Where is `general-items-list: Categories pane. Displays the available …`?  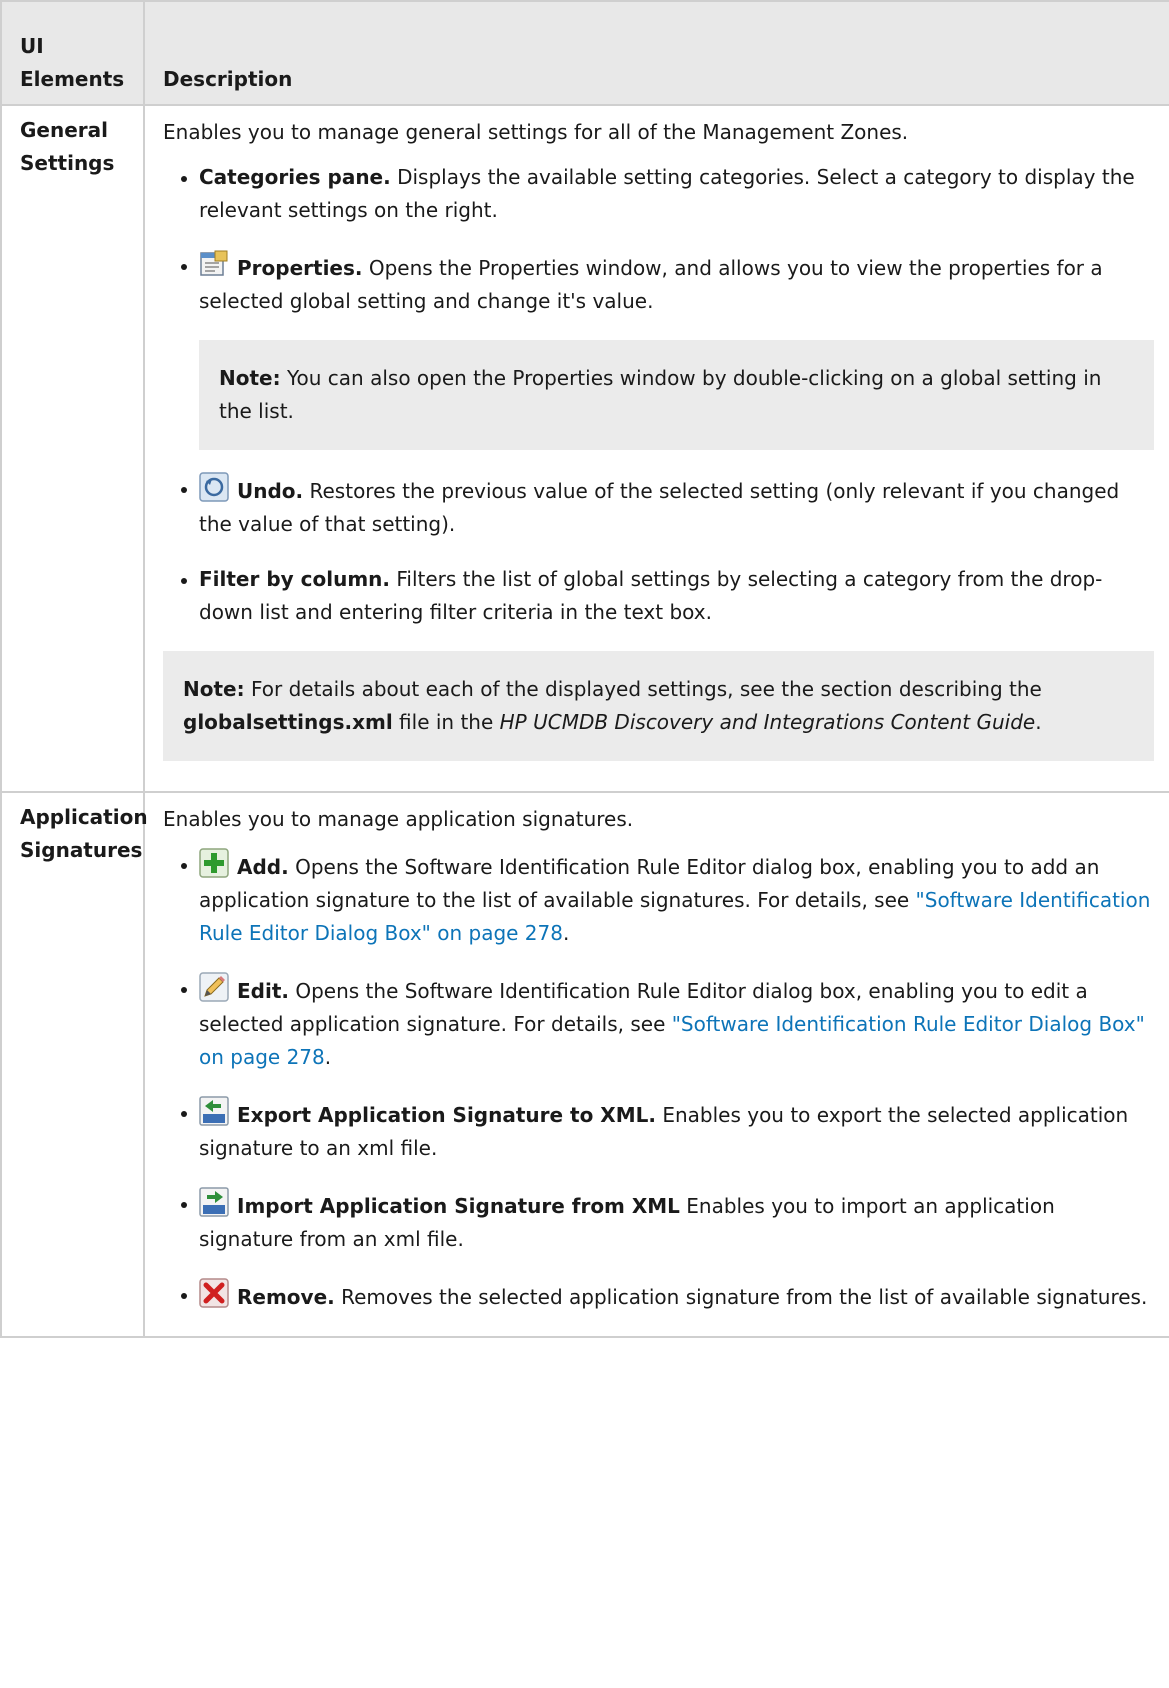 general-items-list: Categories pane. Displays the available … is located at coordinates (658, 239).